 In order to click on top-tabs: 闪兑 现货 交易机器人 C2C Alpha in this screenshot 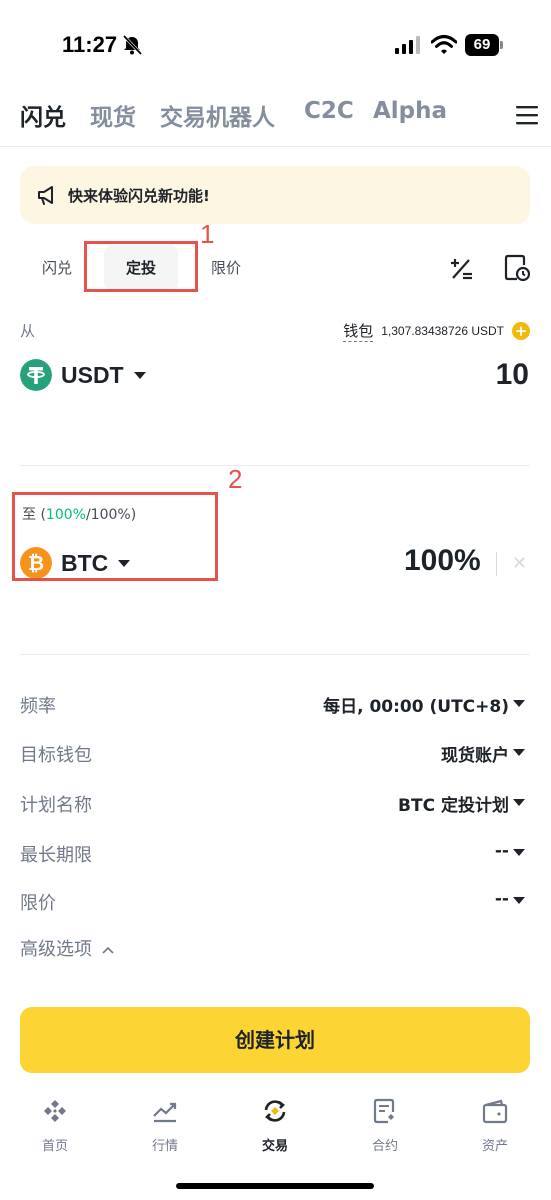, I will do `click(280, 118)`.